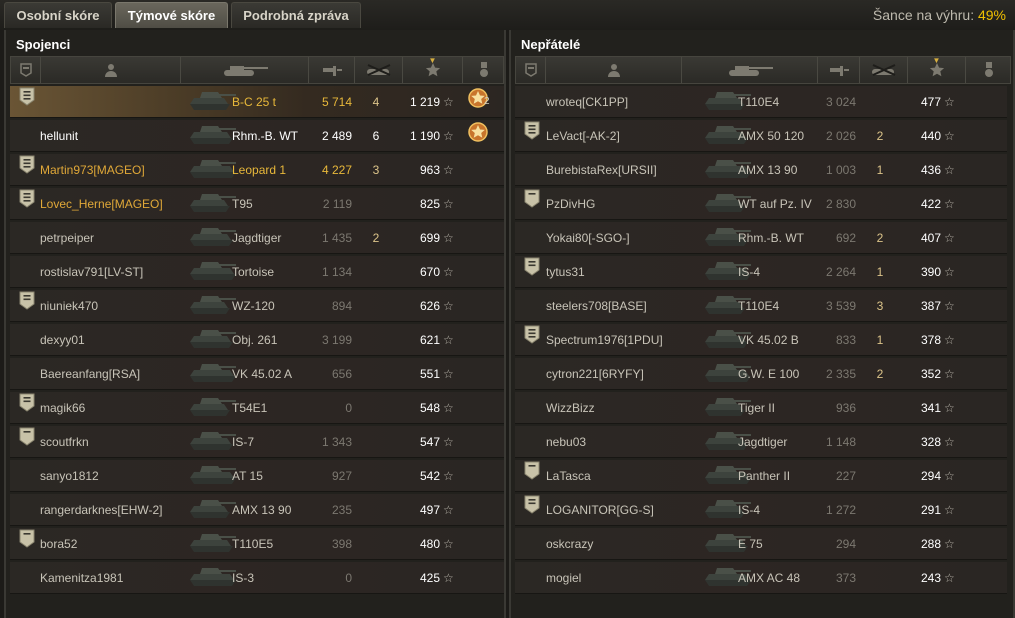 The width and height of the screenshot is (1015, 618). I want to click on table-row: WizzBizz Tiger II 936 341 ☆, so click(761, 408).